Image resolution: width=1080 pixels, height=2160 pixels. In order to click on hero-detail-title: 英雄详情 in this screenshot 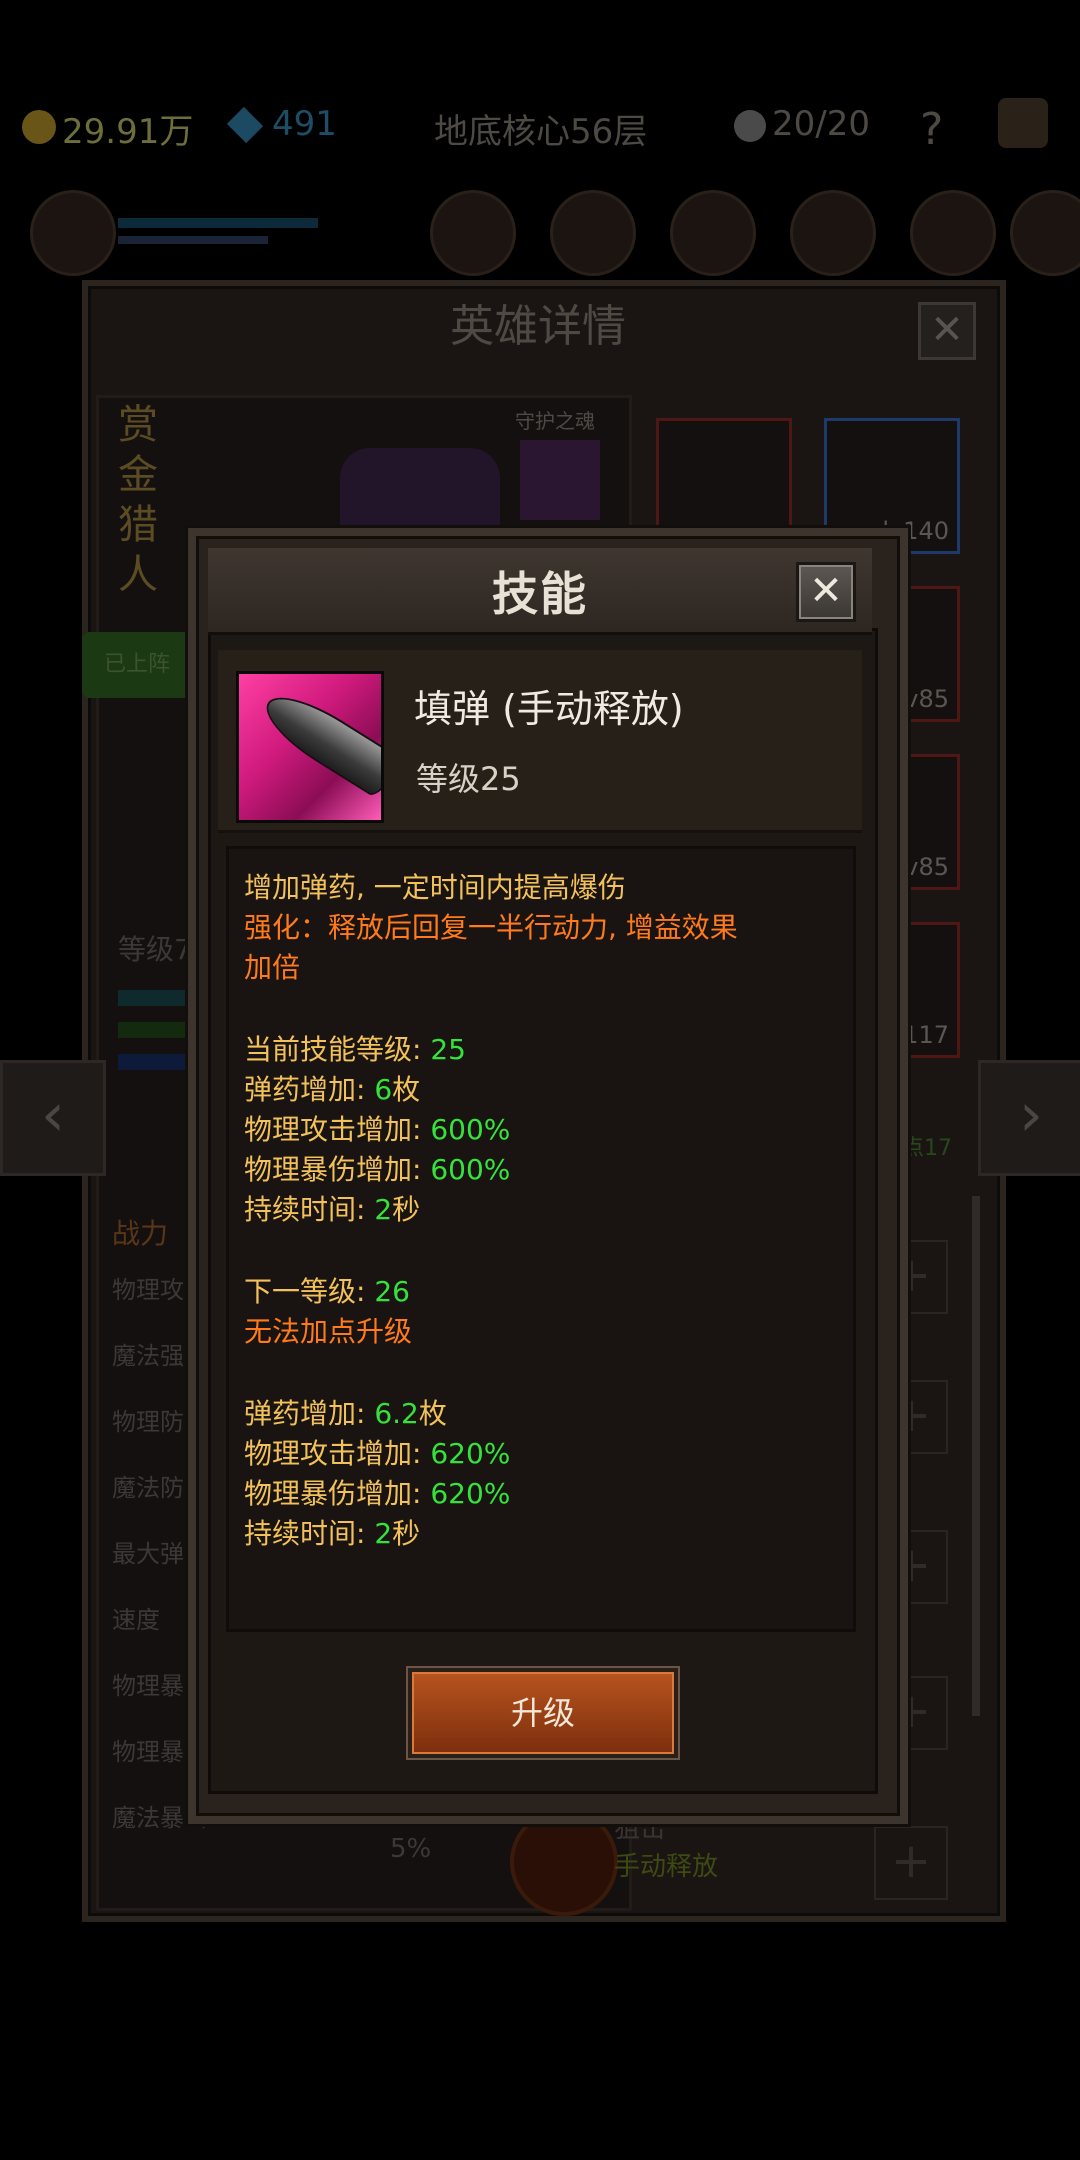, I will do `click(538, 326)`.